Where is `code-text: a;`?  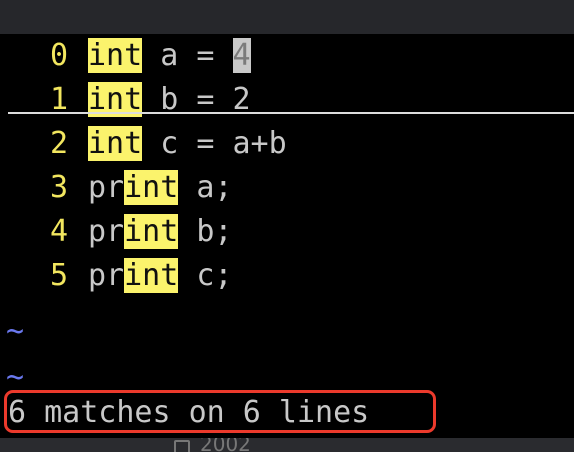
code-text: a; is located at coordinates (205, 187).